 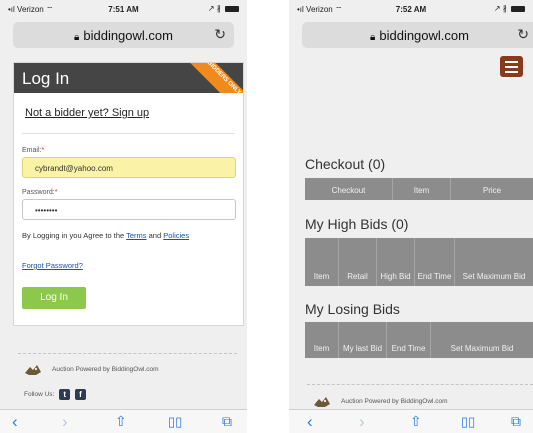 What do you see at coordinates (352, 309) in the screenshot?
I see `losing-bids-title: My Losing Bids` at bounding box center [352, 309].